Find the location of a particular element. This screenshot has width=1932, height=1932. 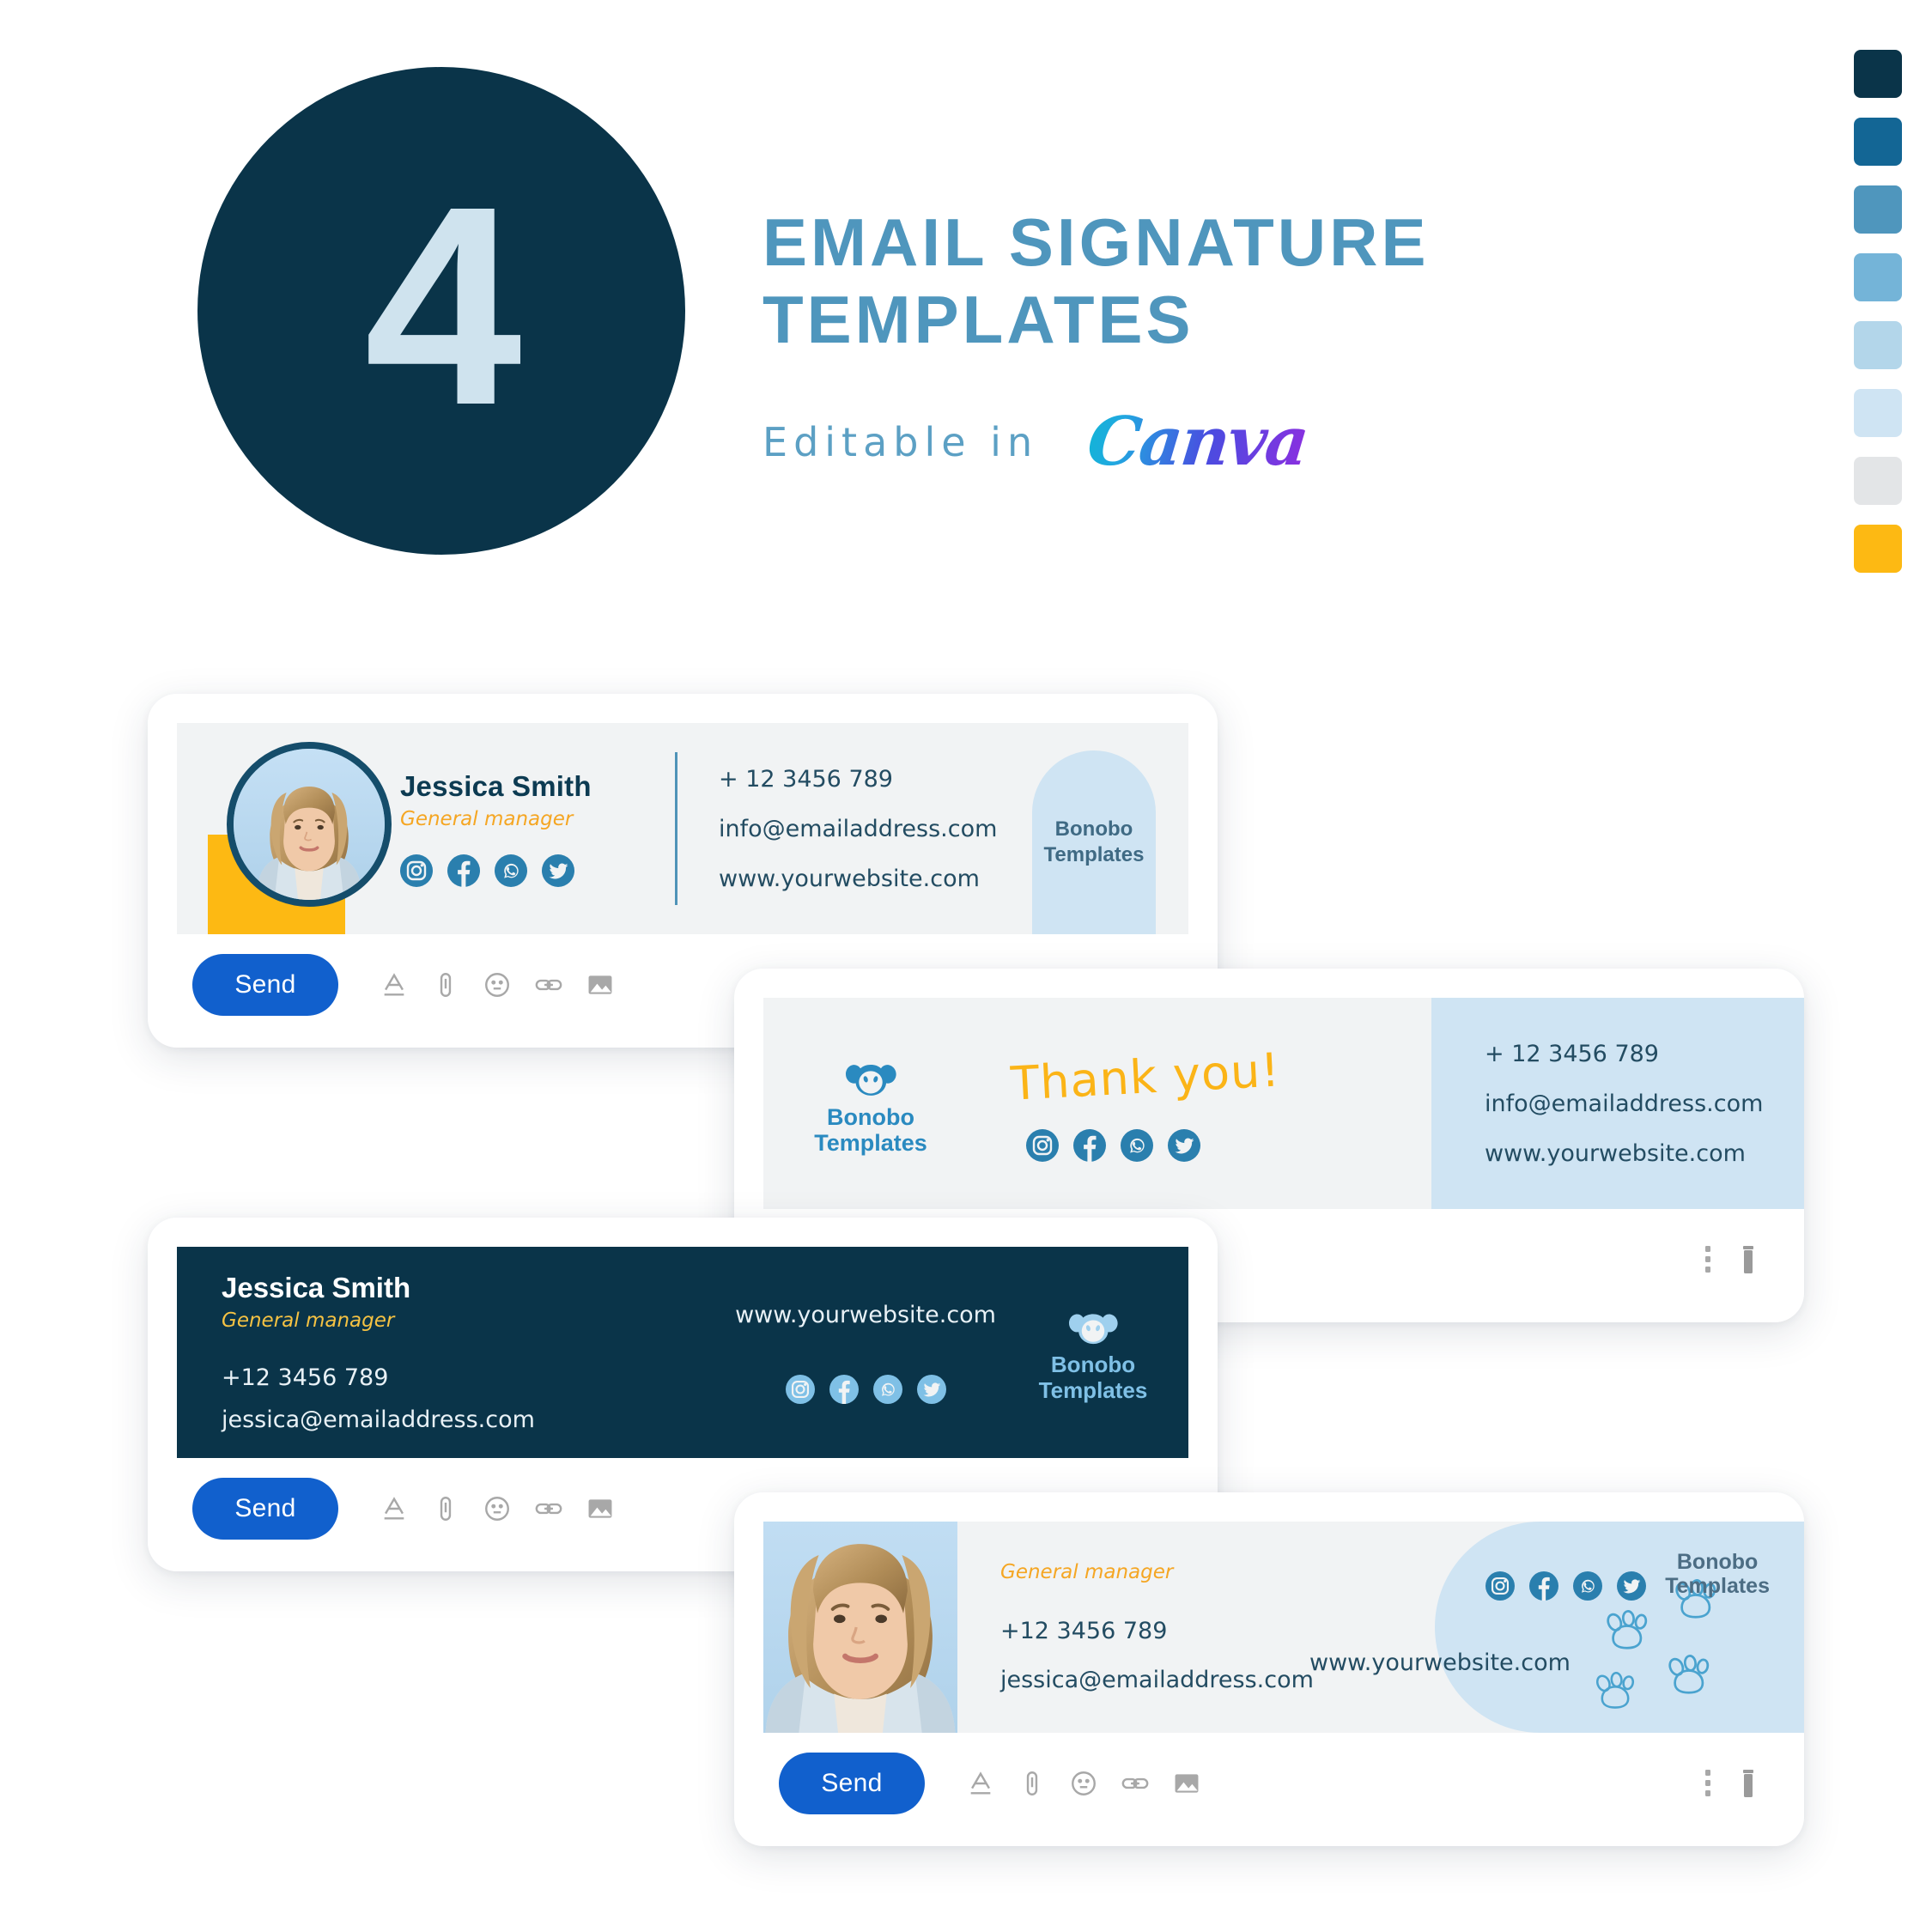

page-title: EMAIL SIGNATURE TEMPLATES is located at coordinates (1191, 281).